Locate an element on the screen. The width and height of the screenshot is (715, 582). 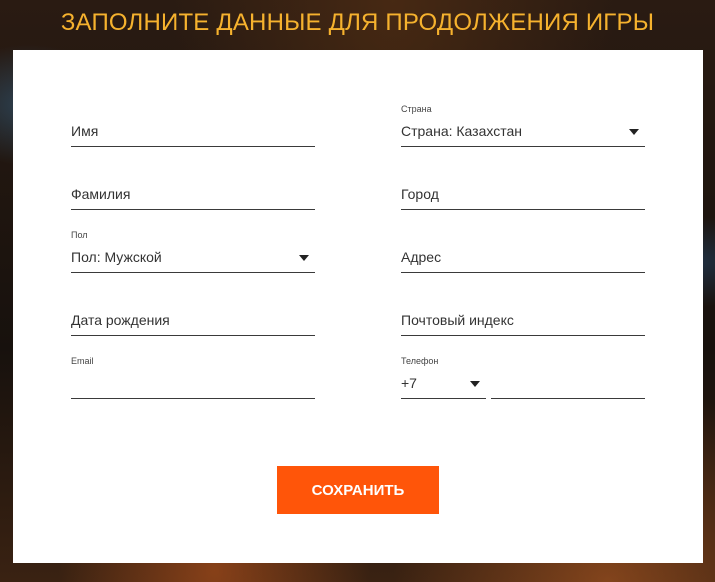
birth-date-placeholder: Дата рождения is located at coordinates (120, 320).